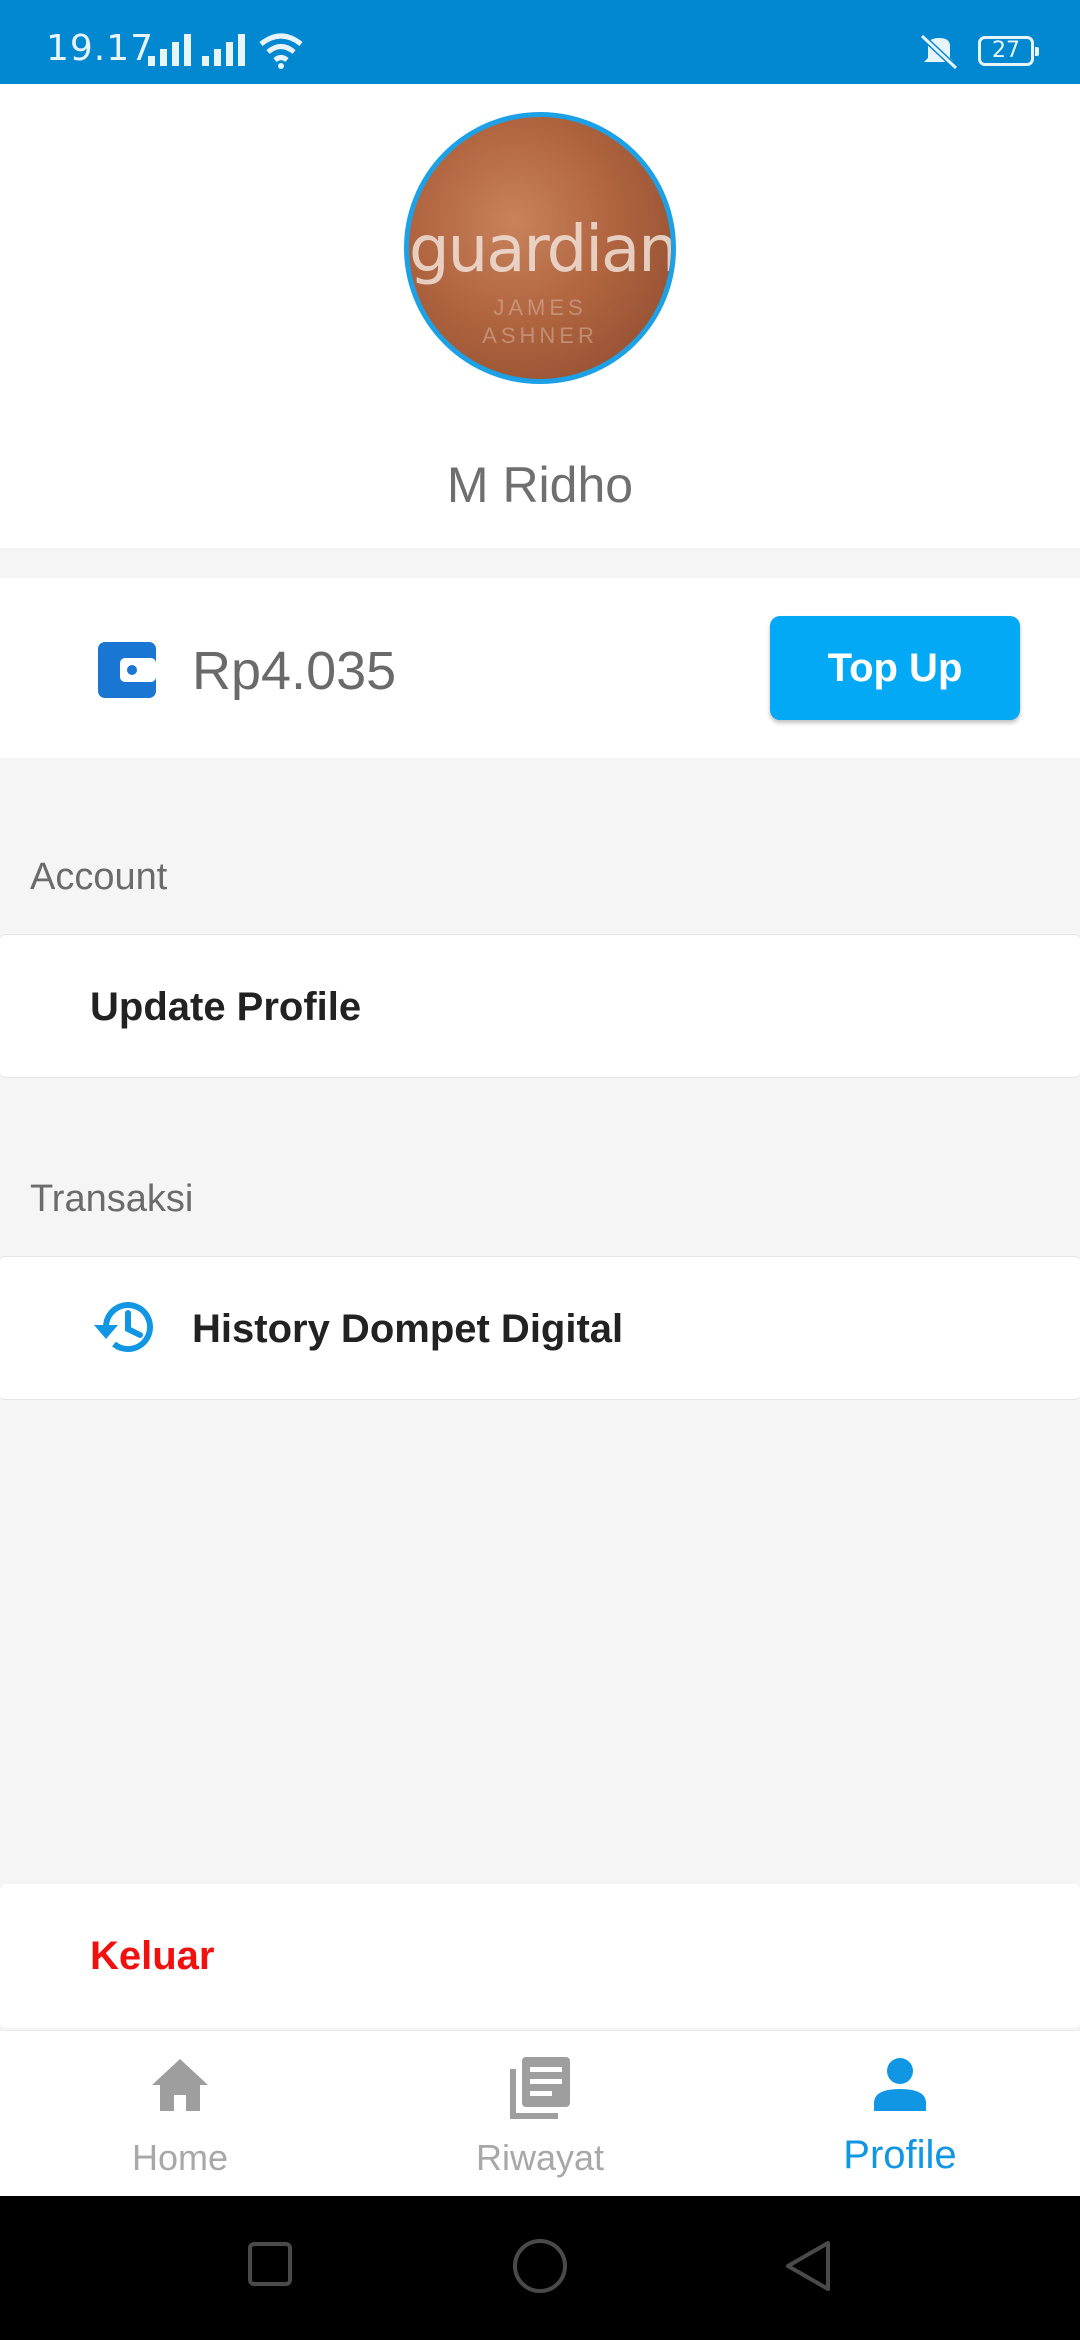  I want to click on battery-indicator: 27, so click(1008, 51).